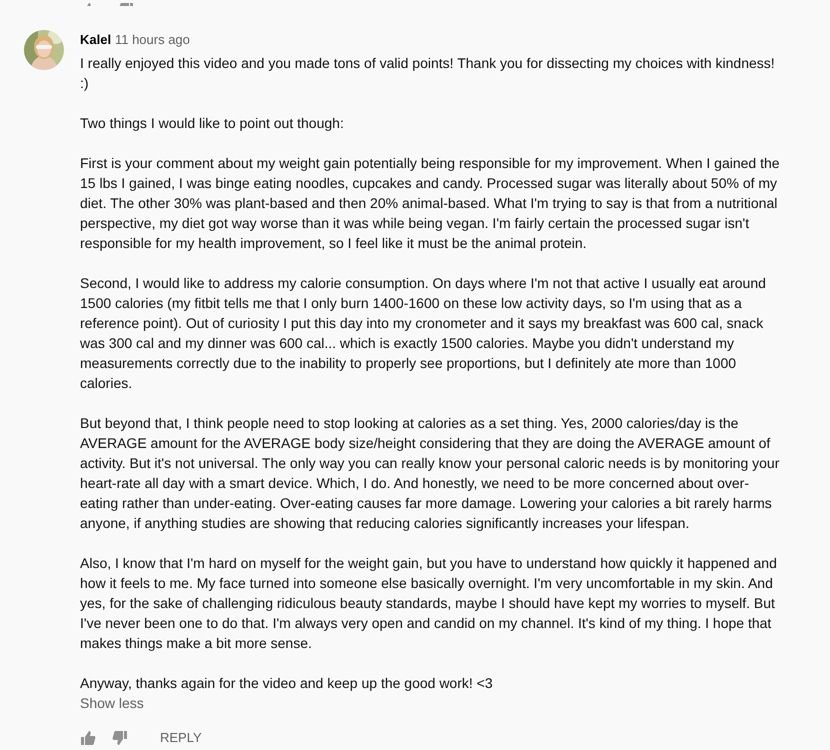  What do you see at coordinates (112, 703) in the screenshot?
I see `show-less-link: Show less` at bounding box center [112, 703].